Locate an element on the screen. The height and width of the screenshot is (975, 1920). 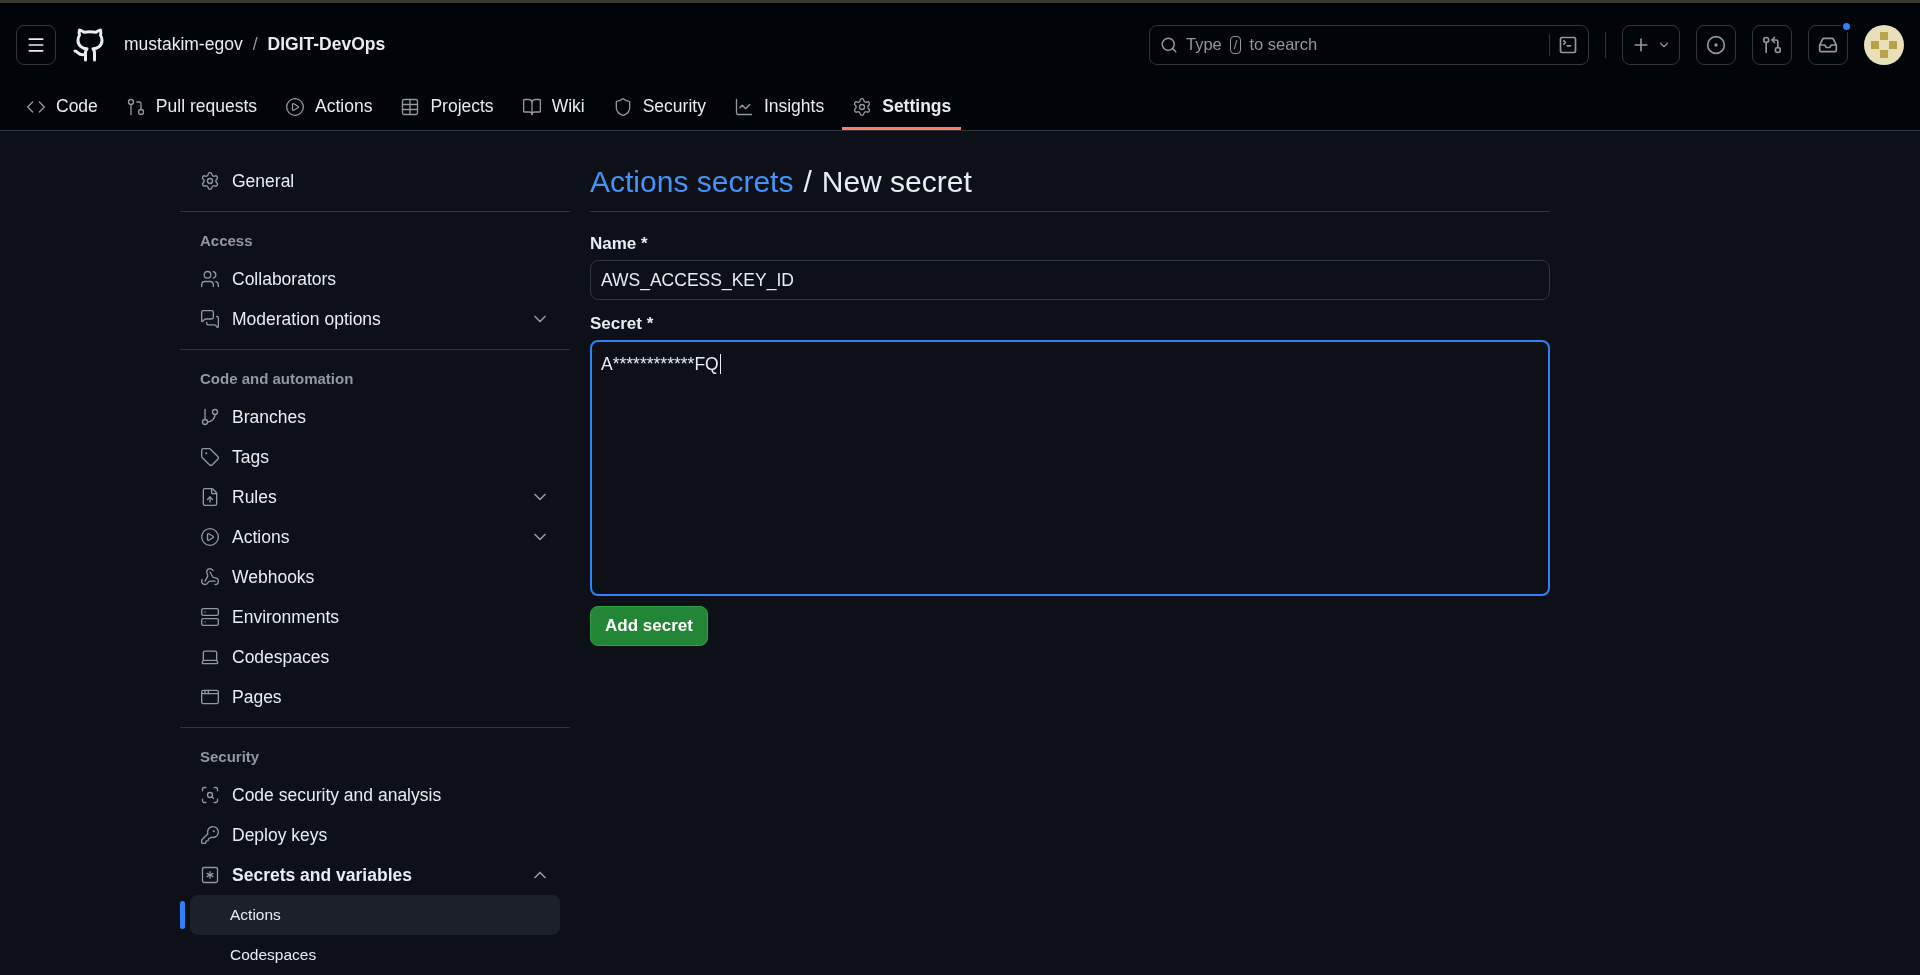
repo-tab: Security is located at coordinates (659, 113).